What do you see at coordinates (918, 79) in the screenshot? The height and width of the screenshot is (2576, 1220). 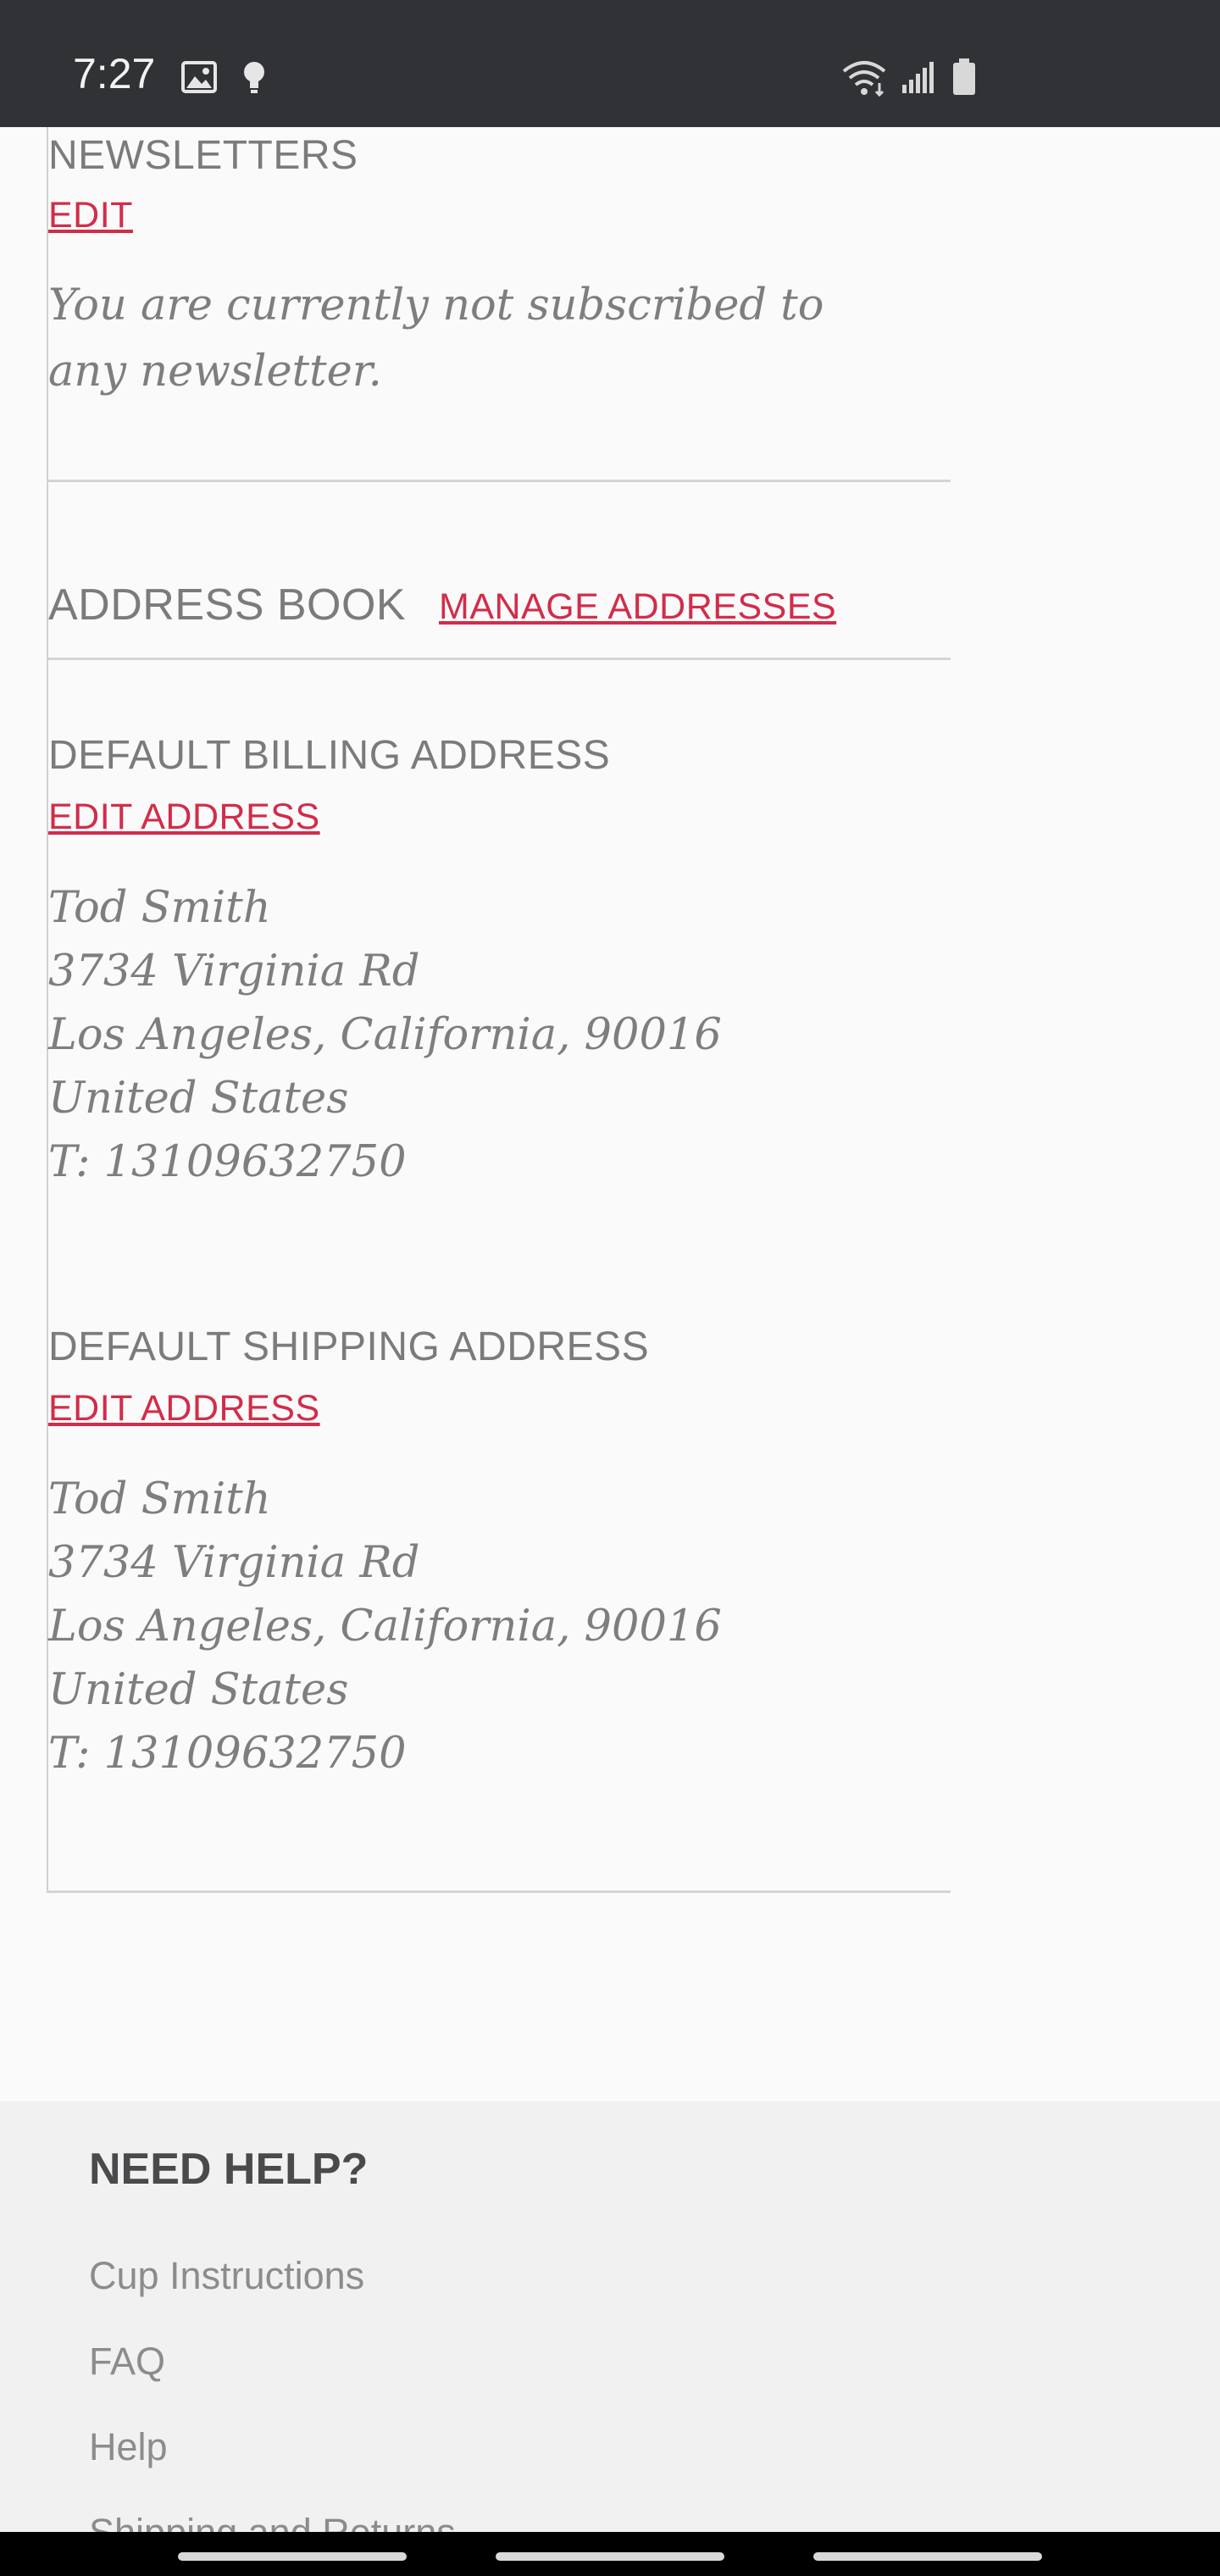 I see `signal-icon` at bounding box center [918, 79].